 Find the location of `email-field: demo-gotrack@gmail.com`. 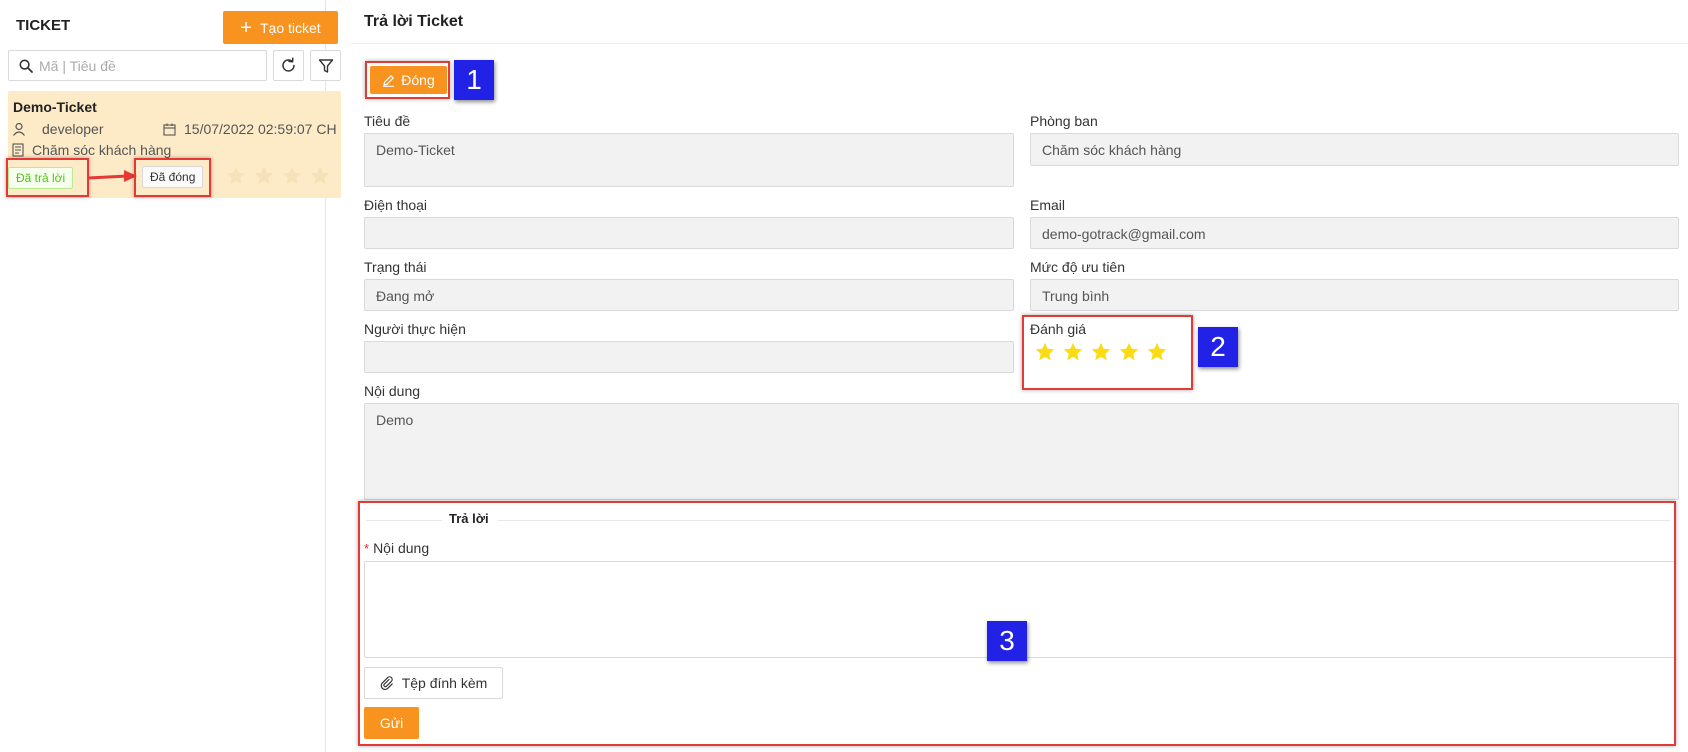

email-field: demo-gotrack@gmail.com is located at coordinates (1354, 233).